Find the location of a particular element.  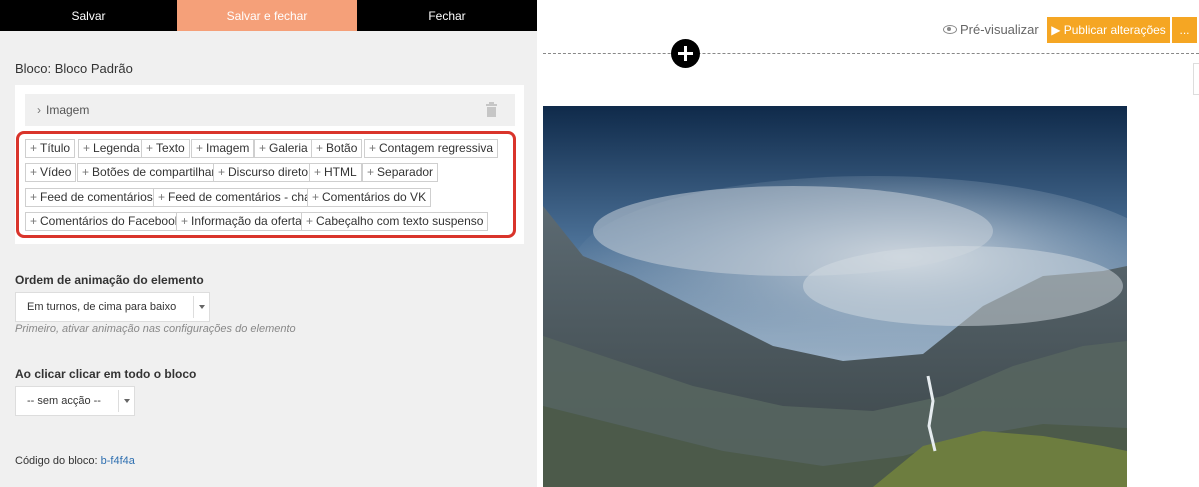

add-image-chip: + Imagem is located at coordinates (223, 148).